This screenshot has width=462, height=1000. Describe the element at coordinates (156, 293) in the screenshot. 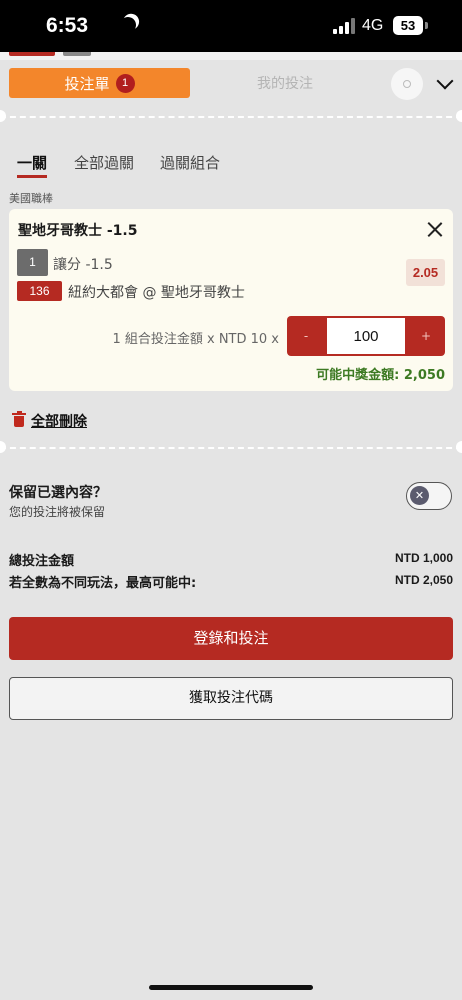

I see `matchup-label: 紐約大都會 @ 聖地牙哥教士` at that location.